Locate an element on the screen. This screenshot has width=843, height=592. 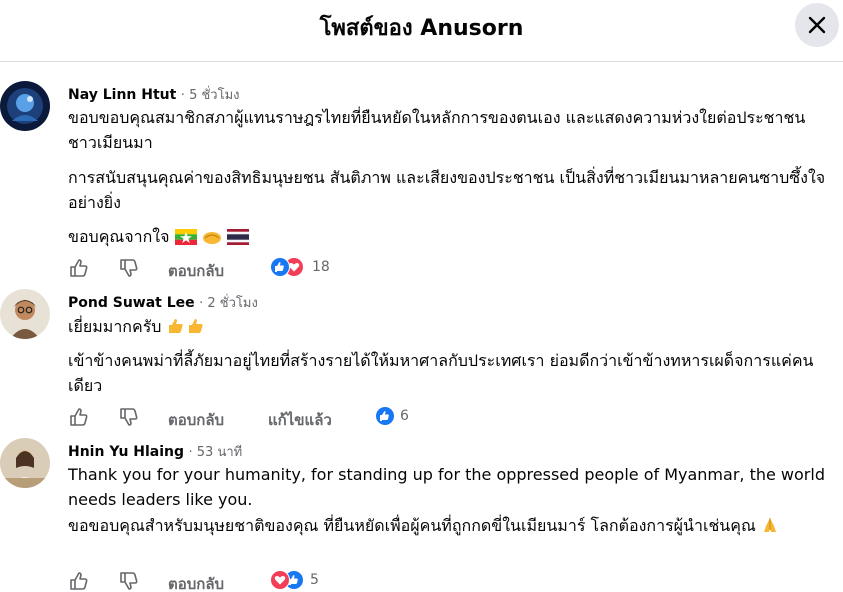
close-icon is located at coordinates (817, 25).